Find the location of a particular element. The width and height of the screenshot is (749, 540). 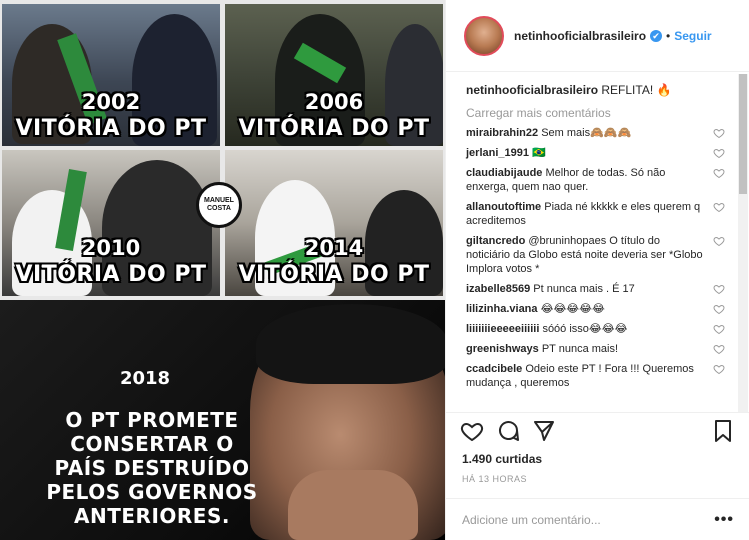

caption-username: netinhooficialbrasileiro is located at coordinates (532, 90).